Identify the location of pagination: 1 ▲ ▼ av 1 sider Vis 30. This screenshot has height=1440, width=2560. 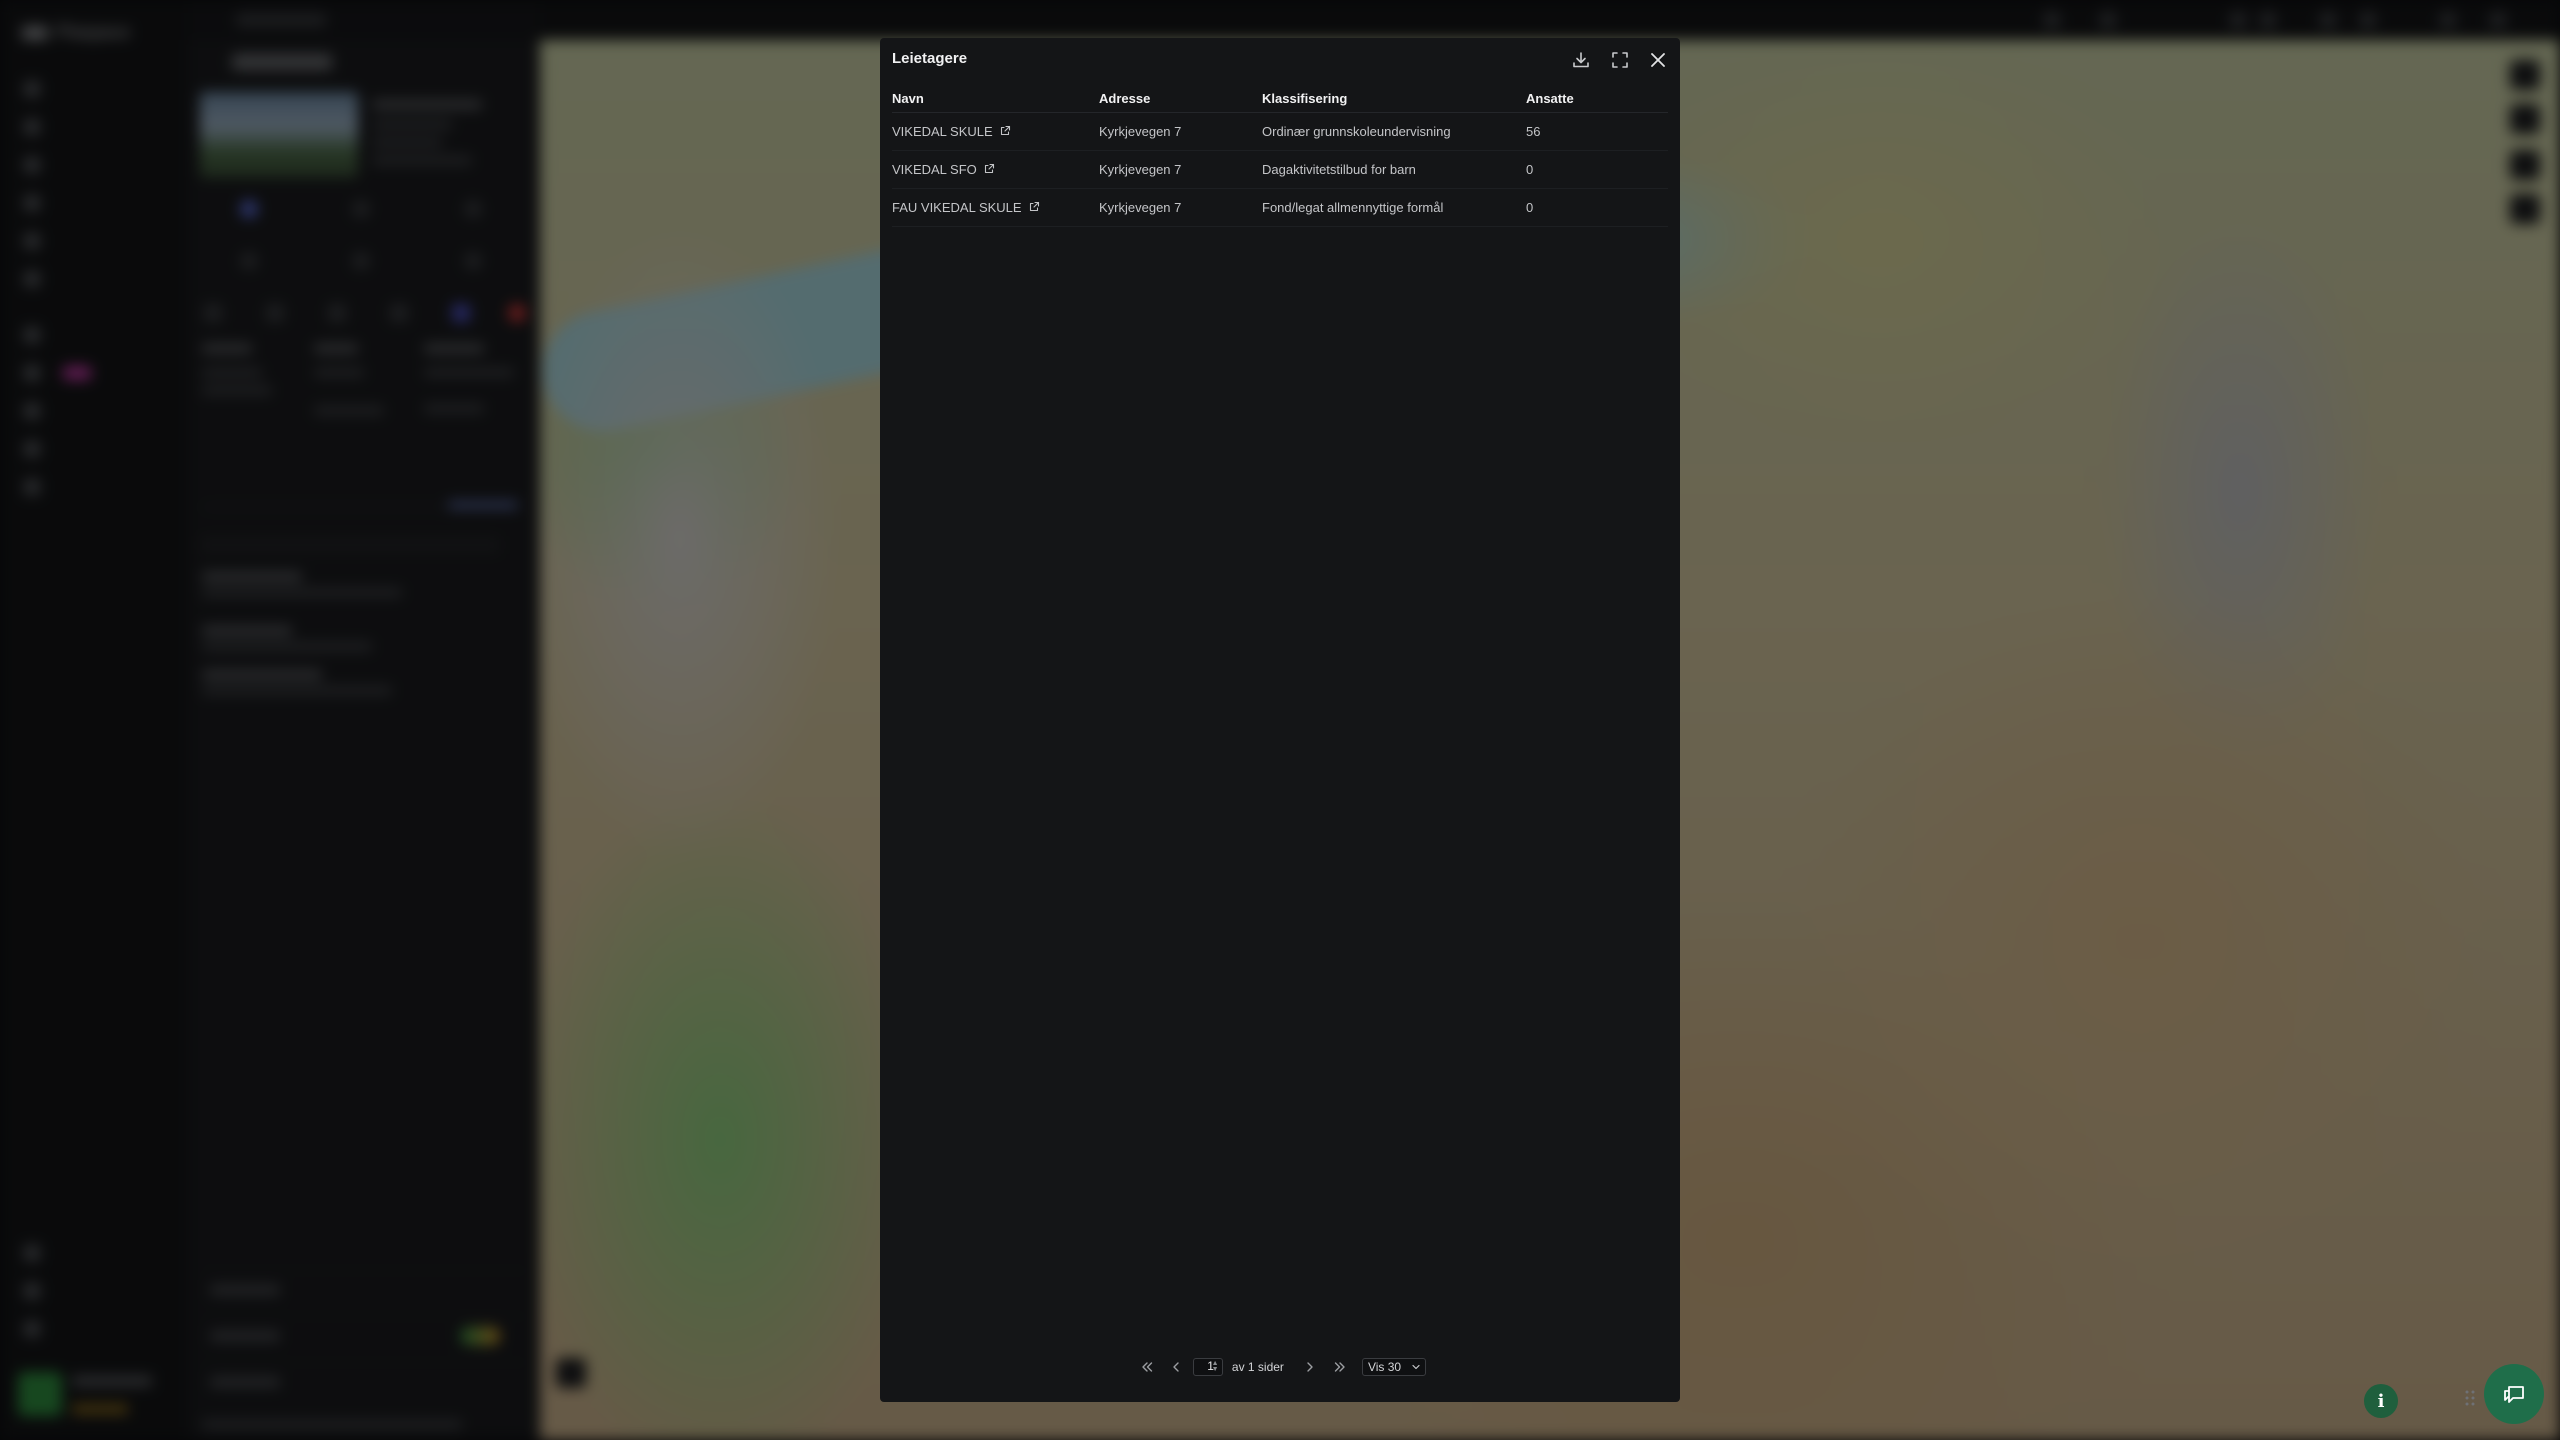
(1280, 1370).